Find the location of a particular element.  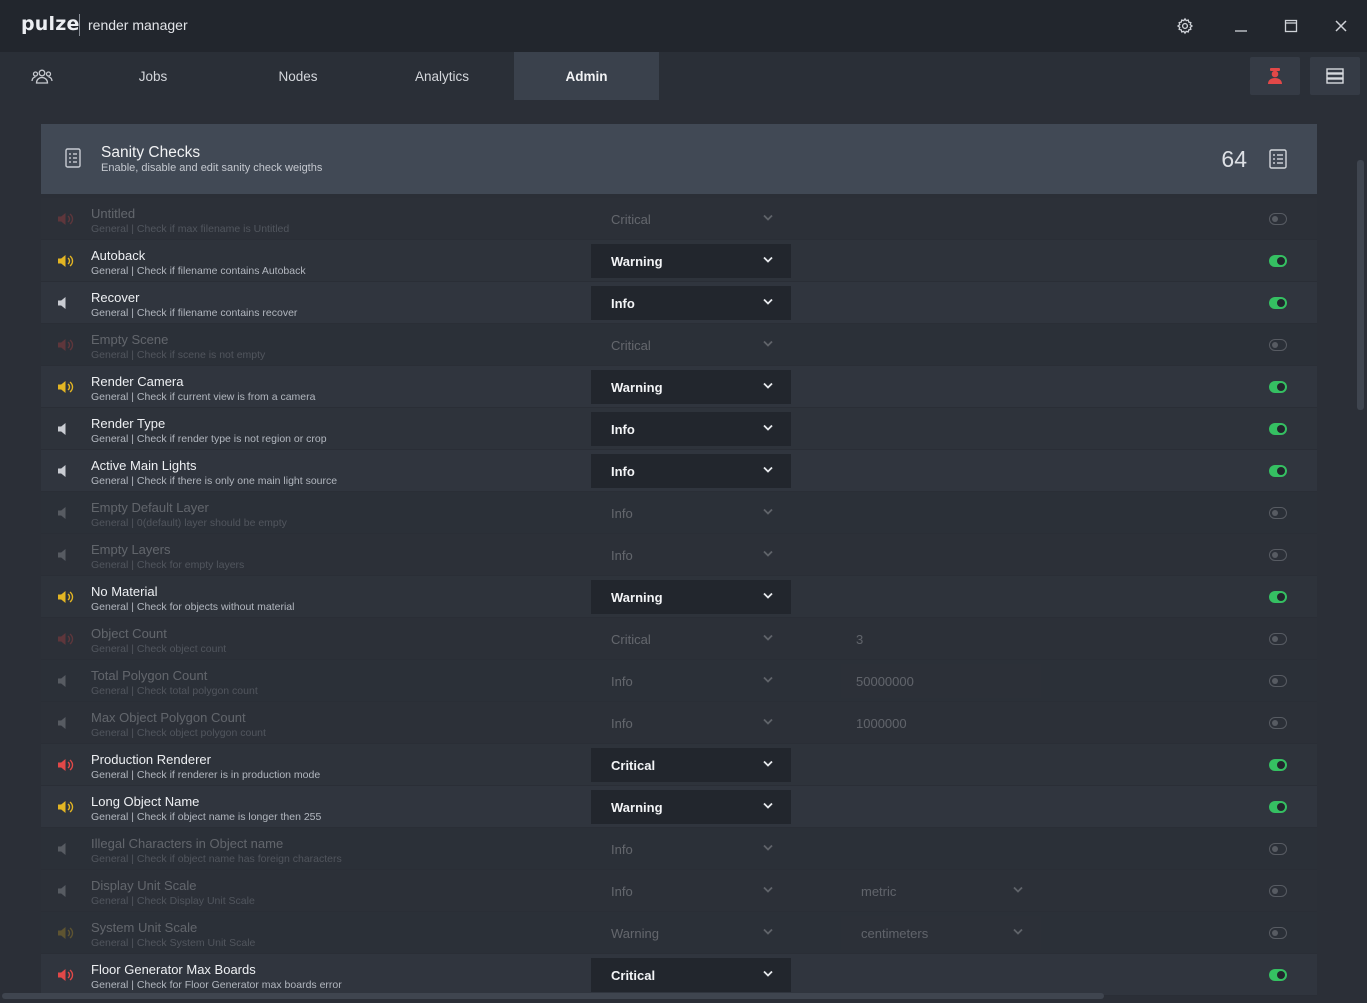

maximize-button is located at coordinates (1291, 26).